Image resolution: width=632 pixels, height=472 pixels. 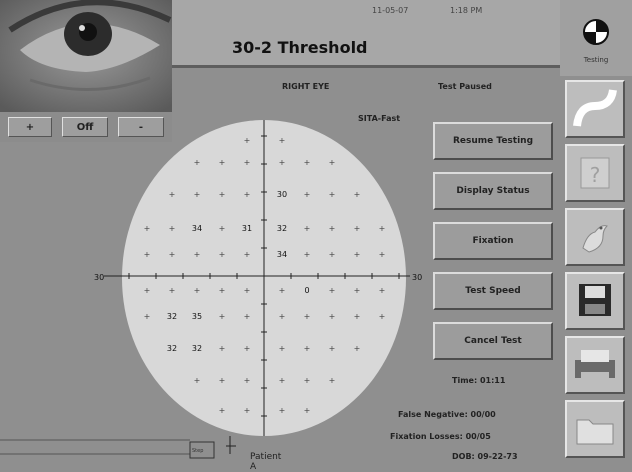 I want to click on header-time: 1:18 PM, so click(x=466, y=10).